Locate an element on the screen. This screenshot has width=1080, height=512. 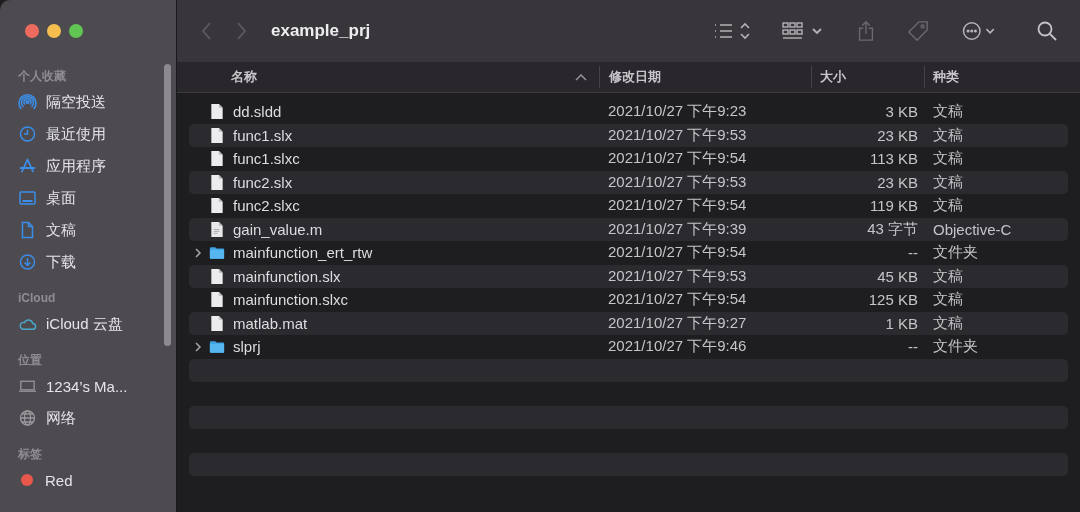
file-name: func1.slxc is located at coordinates (266, 159).